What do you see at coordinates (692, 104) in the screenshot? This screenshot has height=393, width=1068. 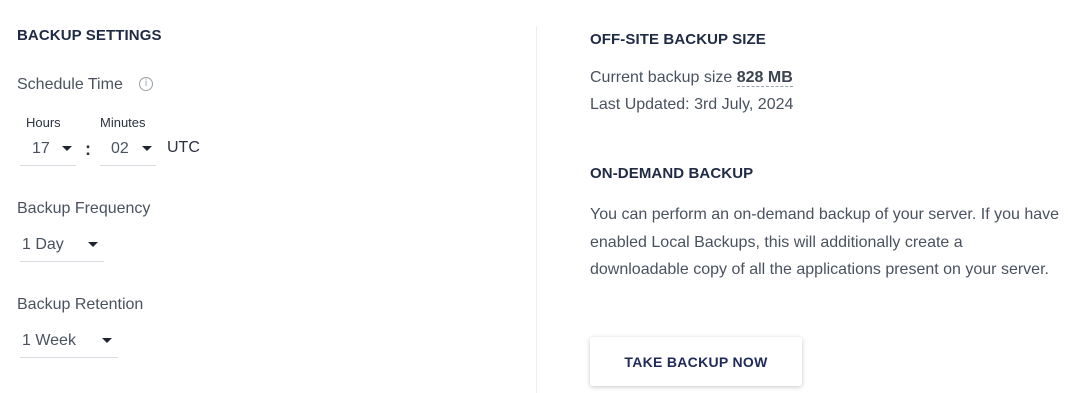 I see `last-updated: Last Updated: 3rd July, 2024` at bounding box center [692, 104].